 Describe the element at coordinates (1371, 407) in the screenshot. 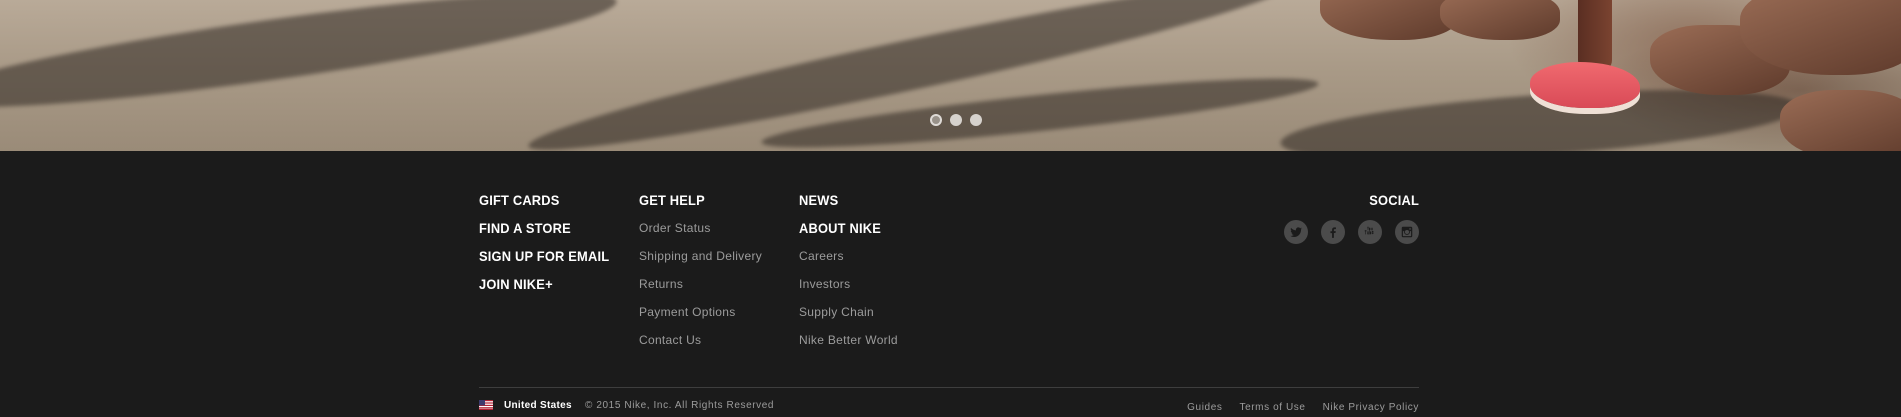

I see `privacy-policy-link: Nike Privacy Policy` at that location.